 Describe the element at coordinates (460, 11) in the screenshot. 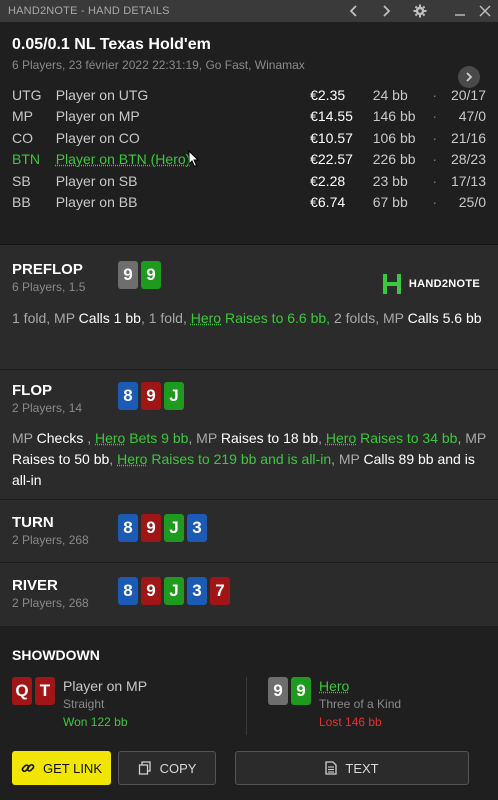

I see `minimize-icon` at that location.